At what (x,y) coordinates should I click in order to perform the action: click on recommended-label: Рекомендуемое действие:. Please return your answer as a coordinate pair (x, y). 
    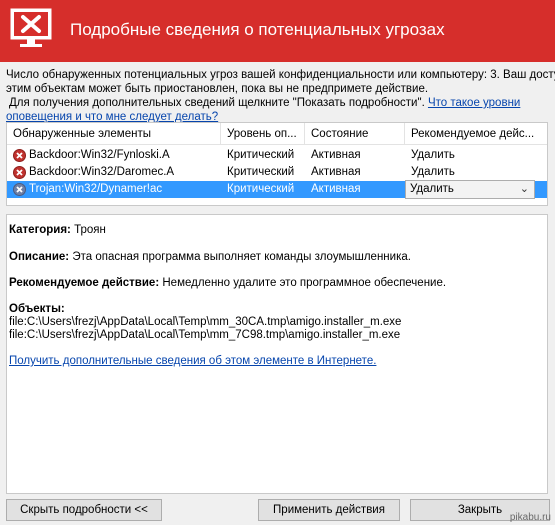
    Looking at the image, I should click on (84, 283).